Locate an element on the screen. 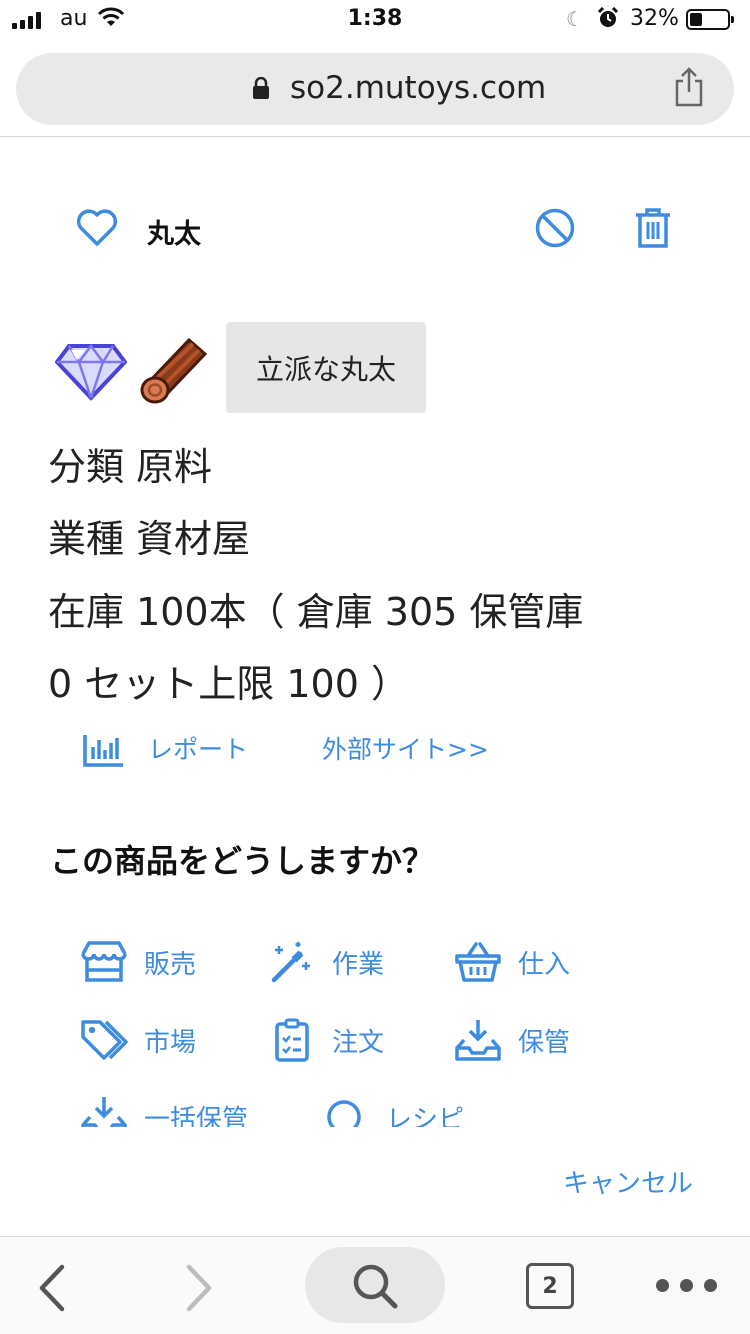 Image resolution: width=750 pixels, height=1334 pixels. action-label: 仕入 is located at coordinates (544, 964).